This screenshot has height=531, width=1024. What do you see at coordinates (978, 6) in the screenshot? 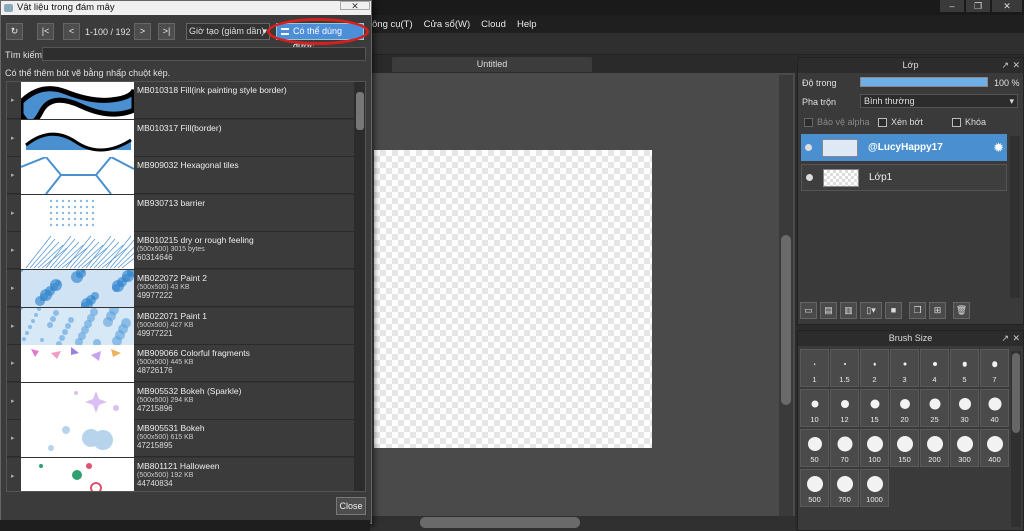
I see `restore-button: ❐` at bounding box center [978, 6].